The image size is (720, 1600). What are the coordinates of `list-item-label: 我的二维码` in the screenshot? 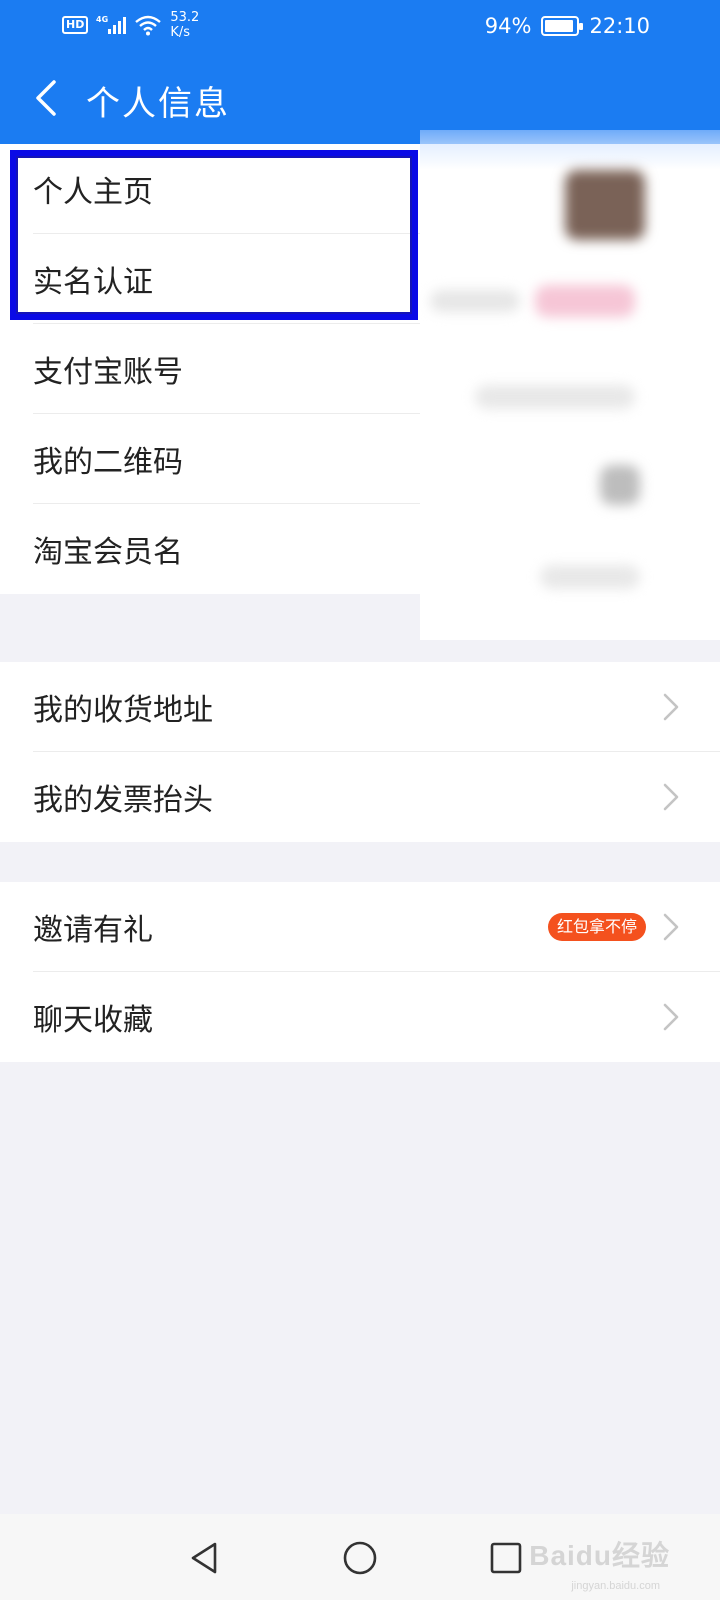 It's located at (108, 462).